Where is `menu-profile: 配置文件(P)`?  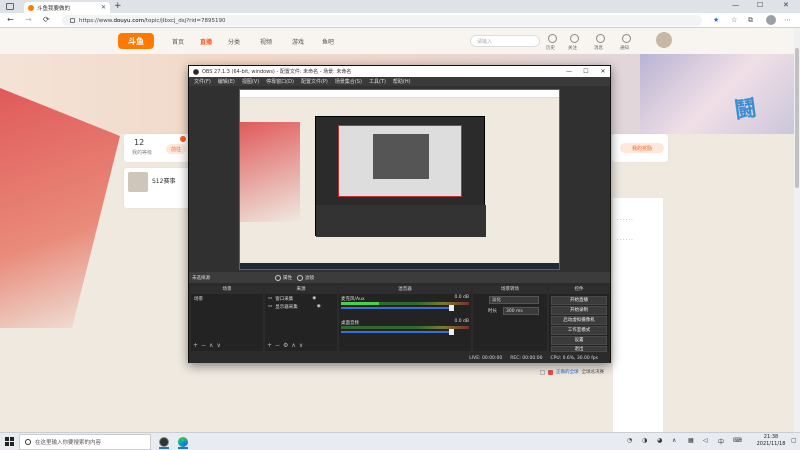
menu-profile: 配置文件(P) is located at coordinates (314, 81).